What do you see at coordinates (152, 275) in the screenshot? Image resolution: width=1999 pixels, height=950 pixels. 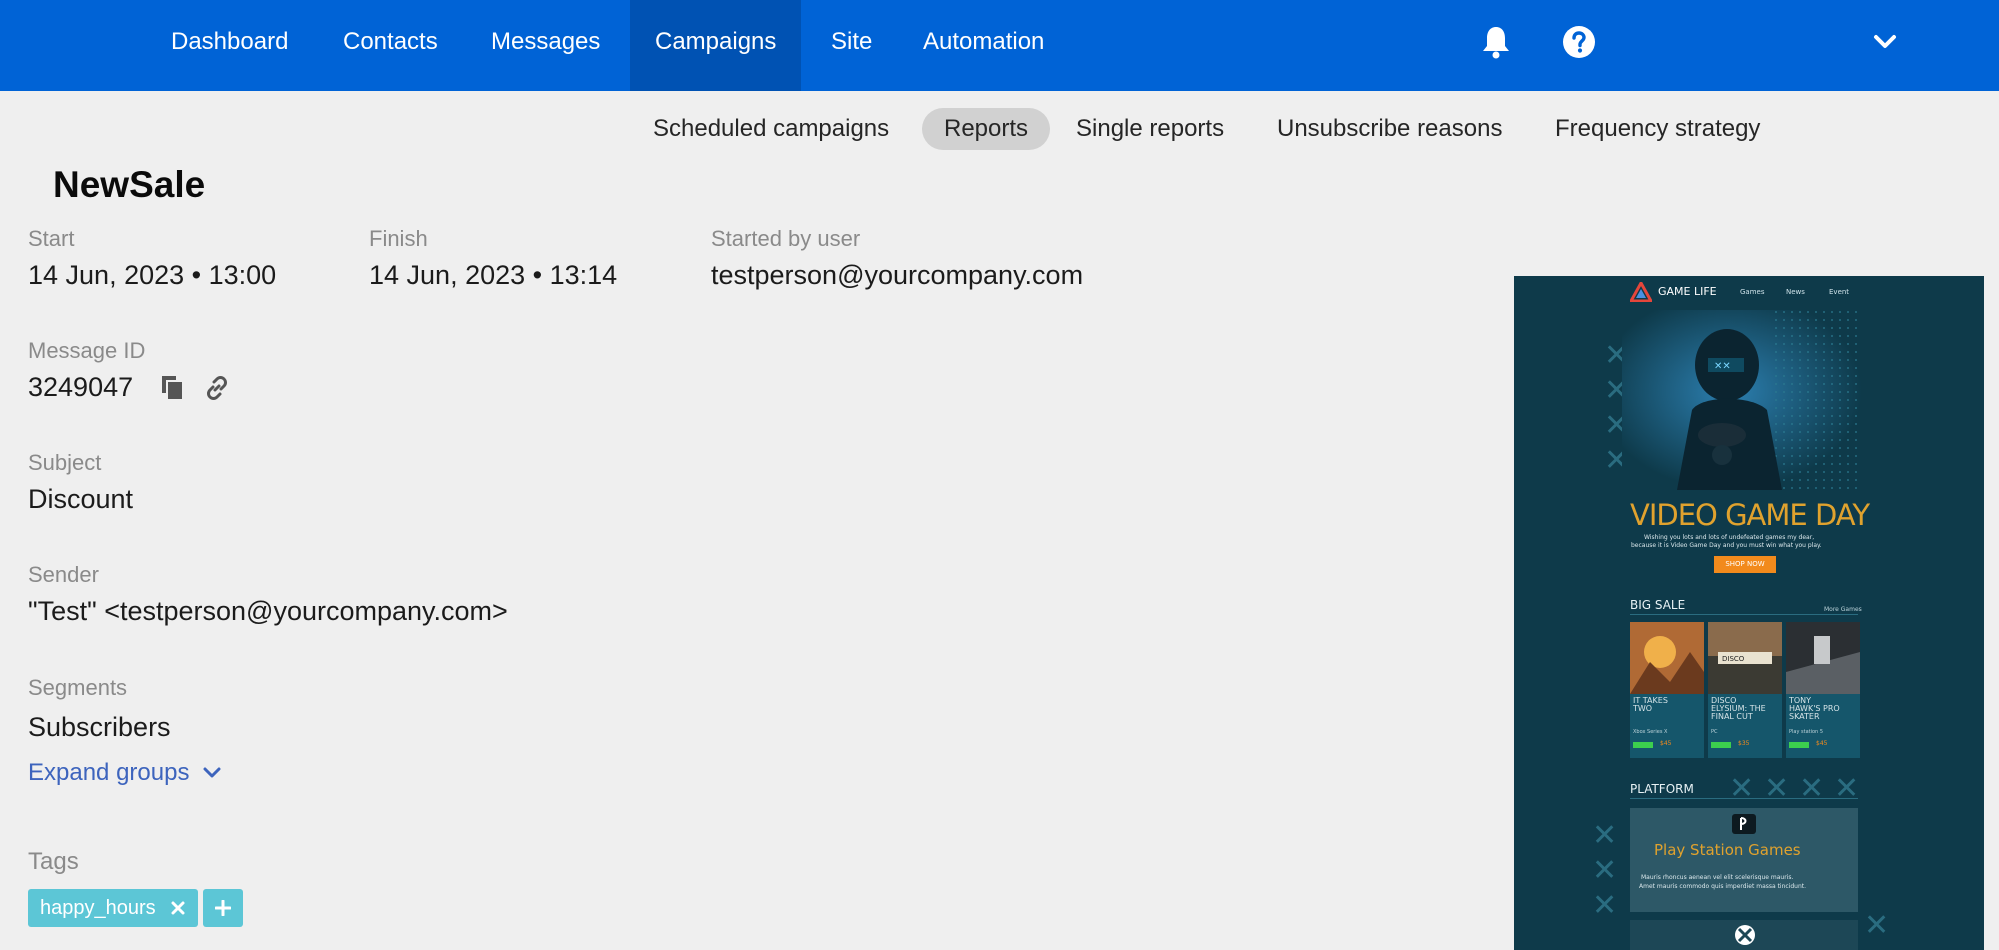 I see `start-value: 14 Jun, 2023 • 13:00` at bounding box center [152, 275].